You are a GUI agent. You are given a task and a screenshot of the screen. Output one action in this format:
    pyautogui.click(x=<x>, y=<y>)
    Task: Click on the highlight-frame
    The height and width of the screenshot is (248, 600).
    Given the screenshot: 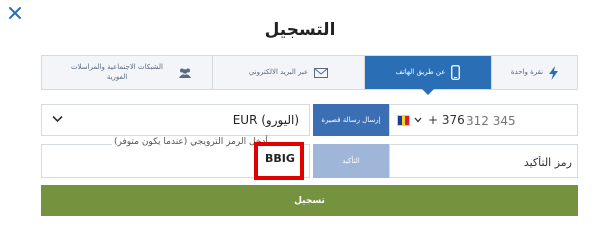 What is the action you would take?
    pyautogui.click(x=279, y=161)
    